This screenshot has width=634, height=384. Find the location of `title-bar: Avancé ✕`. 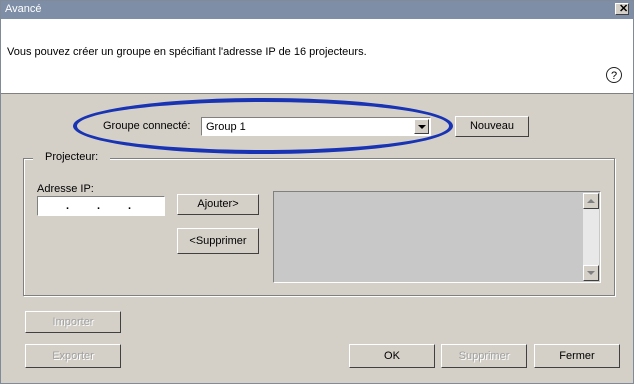

title-bar: Avancé ✕ is located at coordinates (317, 10).